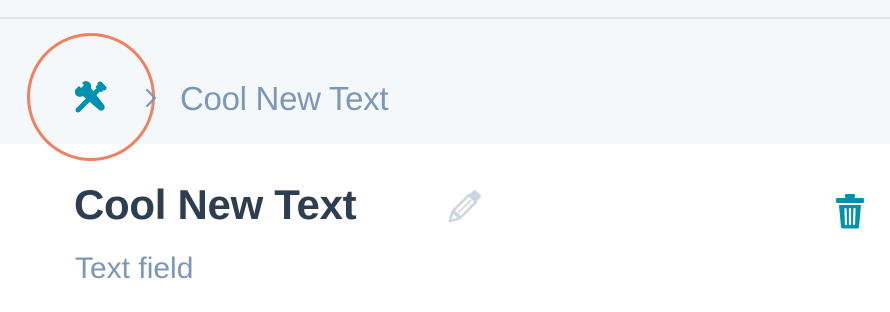 The width and height of the screenshot is (890, 312). I want to click on pencil-icon, so click(464, 206).